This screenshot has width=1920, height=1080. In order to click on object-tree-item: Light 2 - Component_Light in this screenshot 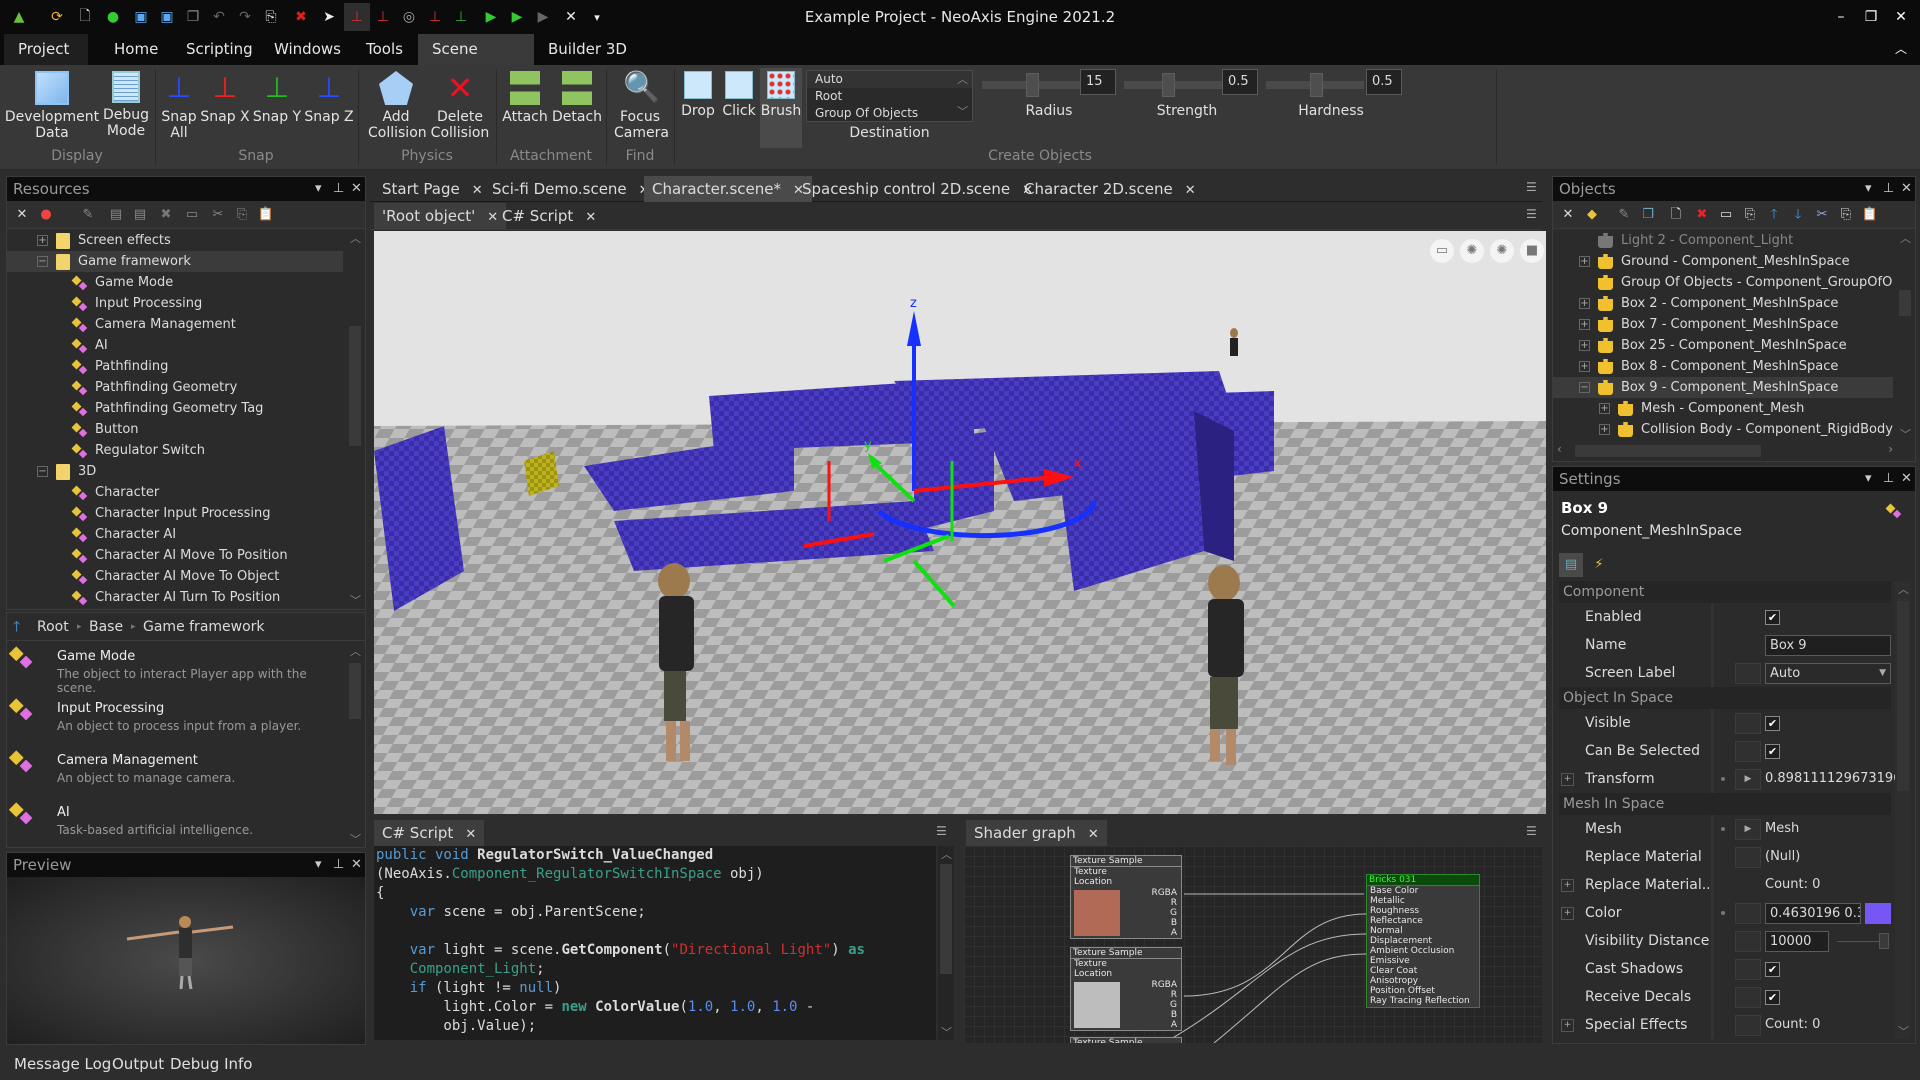, I will do `click(1723, 240)`.